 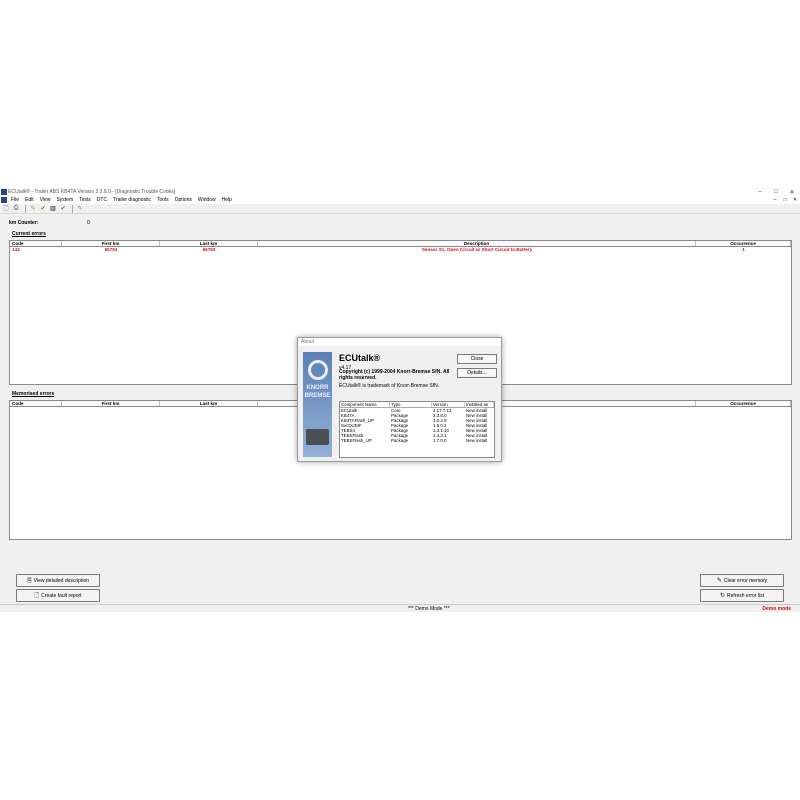 I want to click on new-document-icon: 🗋, so click(x=6, y=209).